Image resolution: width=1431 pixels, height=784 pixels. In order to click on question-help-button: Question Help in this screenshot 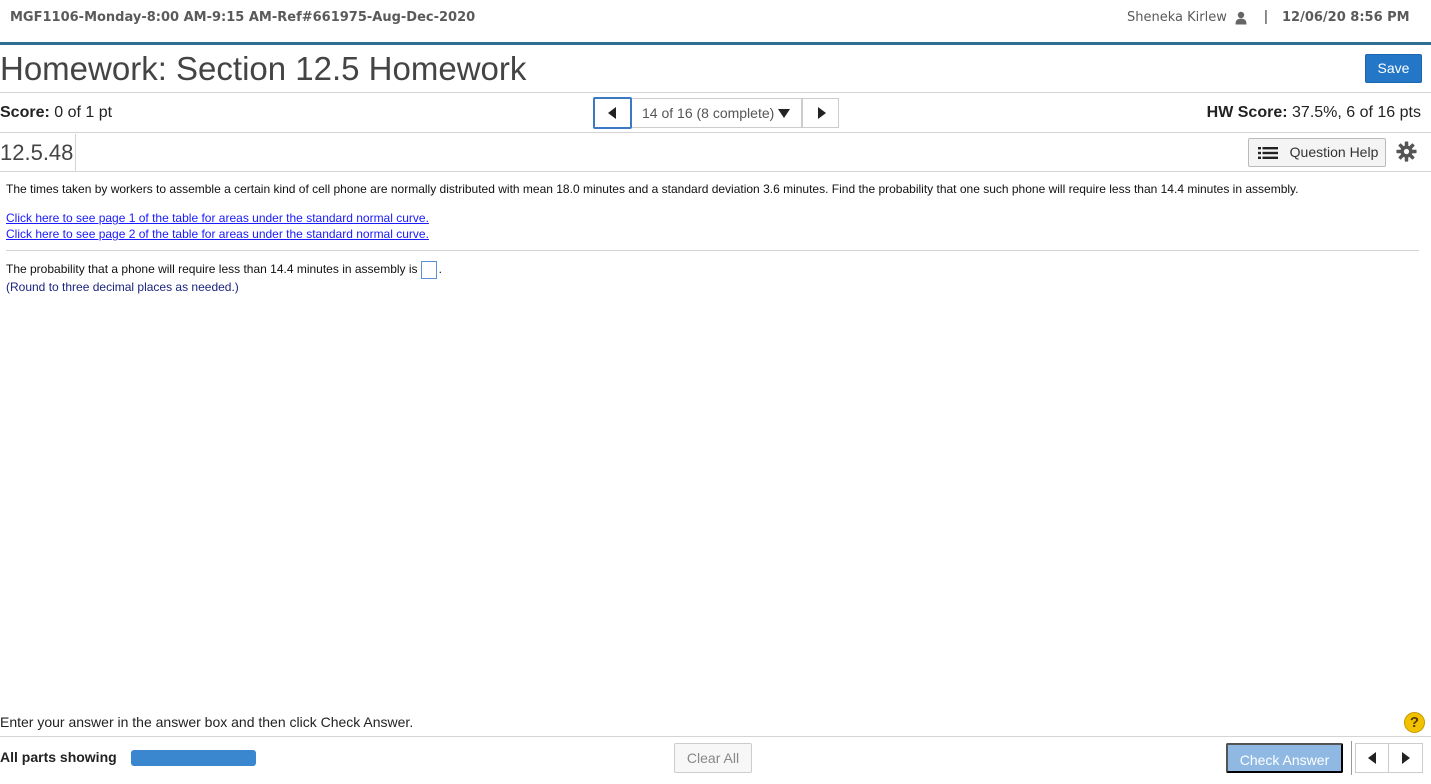, I will do `click(1317, 152)`.